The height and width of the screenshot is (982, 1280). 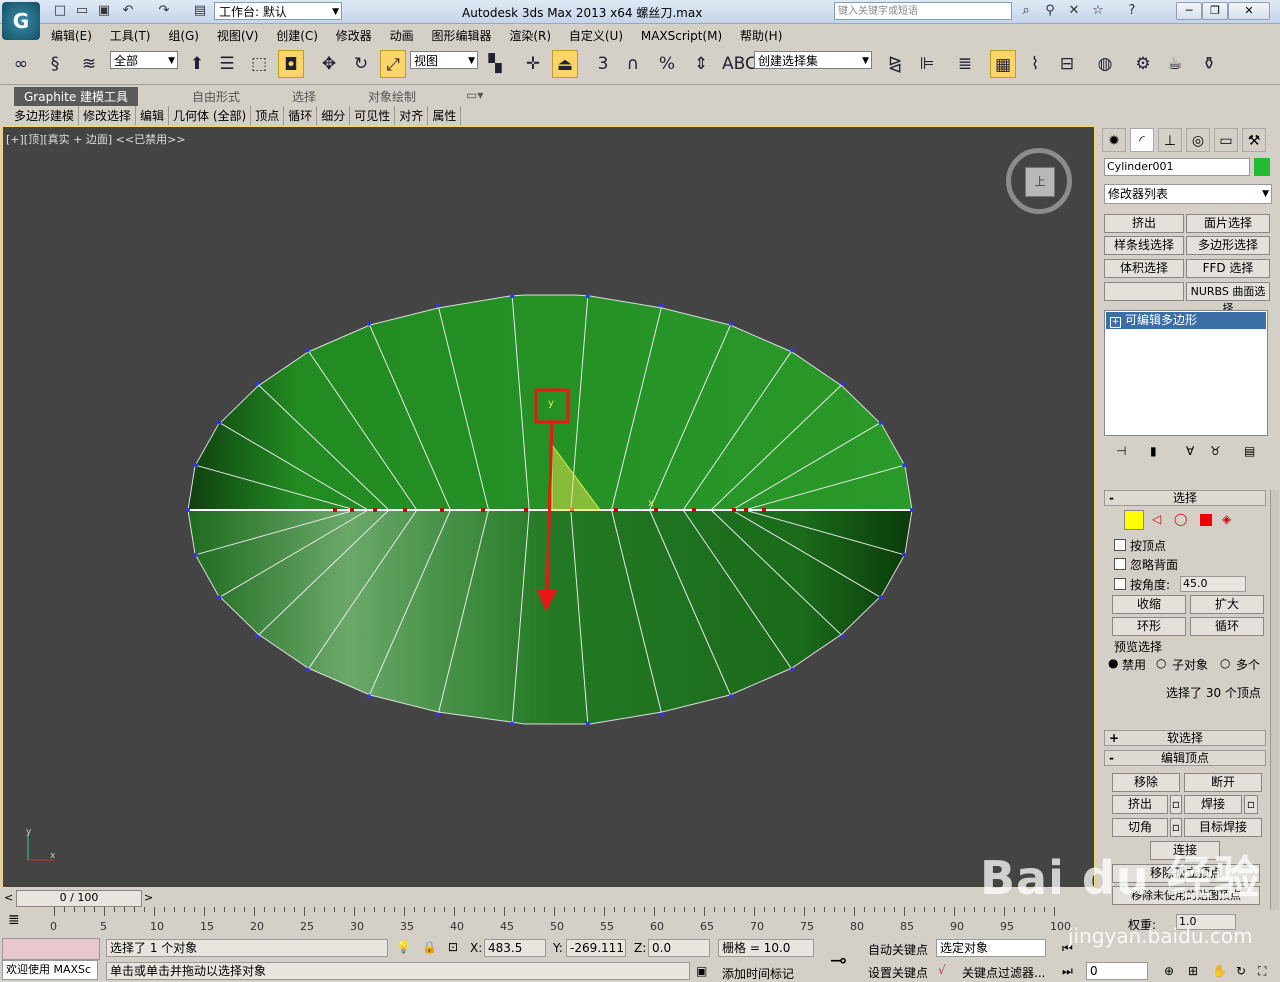 I want to click on curve-editor-icon: ⌇, so click(x=1035, y=64).